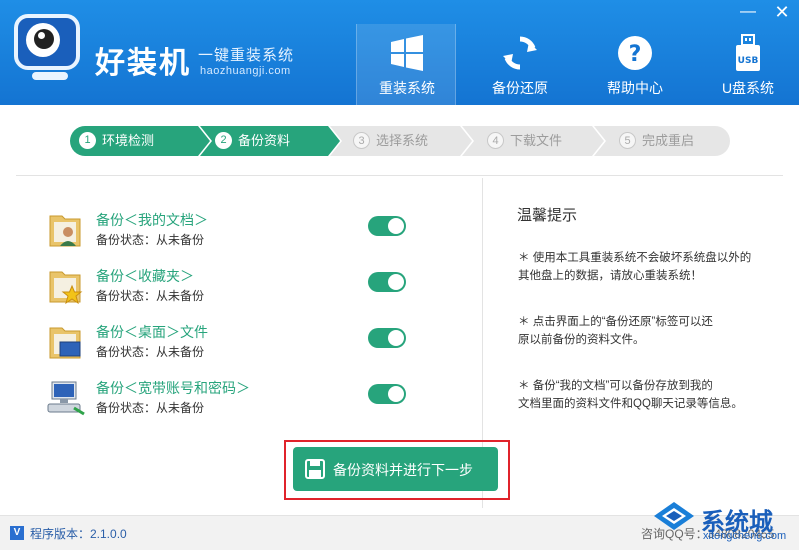 The width and height of the screenshot is (799, 550). What do you see at coordinates (748, 61) in the screenshot?
I see `svg-text: USB` at bounding box center [748, 61].